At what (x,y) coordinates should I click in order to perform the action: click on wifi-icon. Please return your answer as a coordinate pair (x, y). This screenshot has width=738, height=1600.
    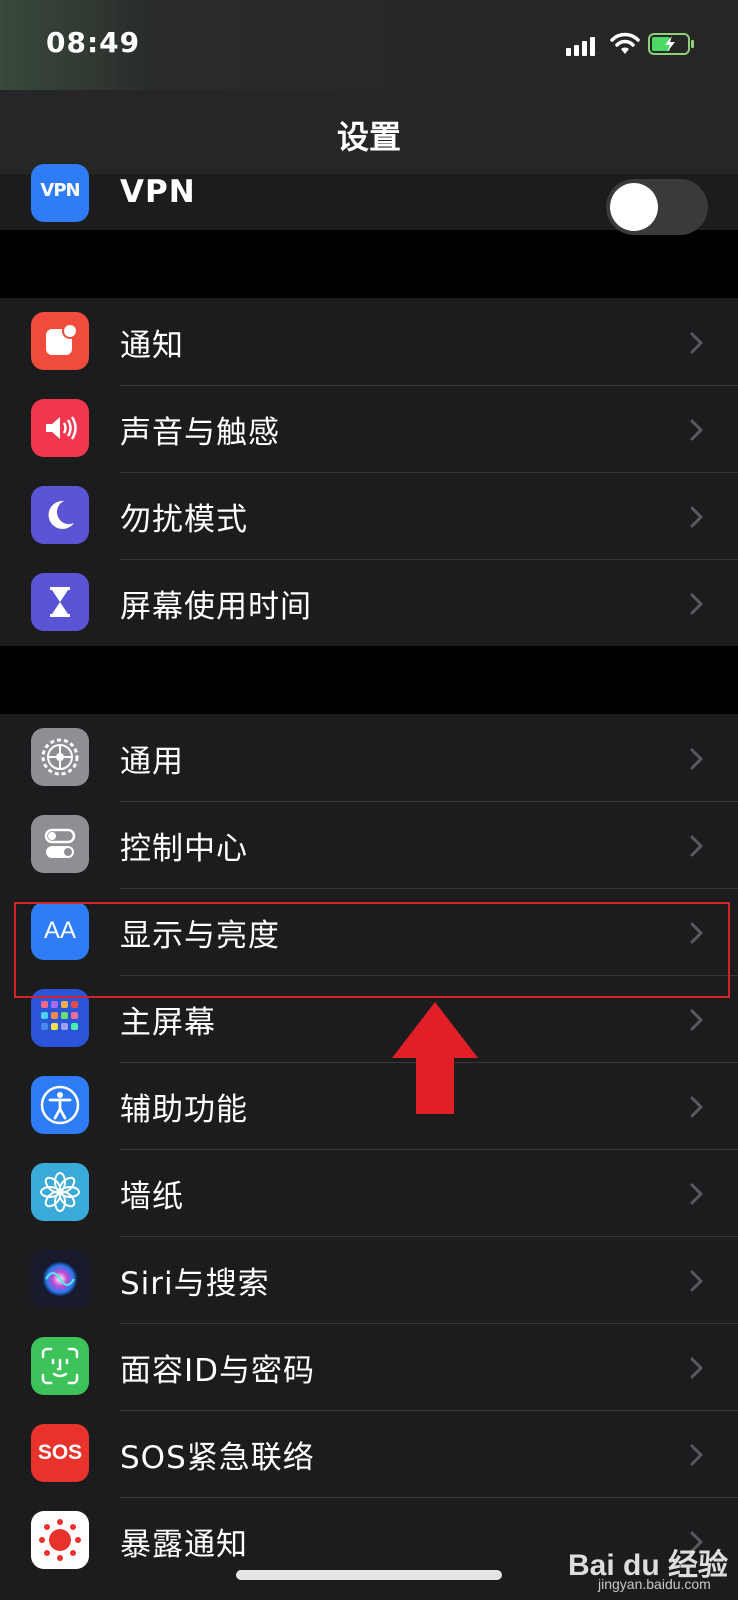
    Looking at the image, I should click on (625, 43).